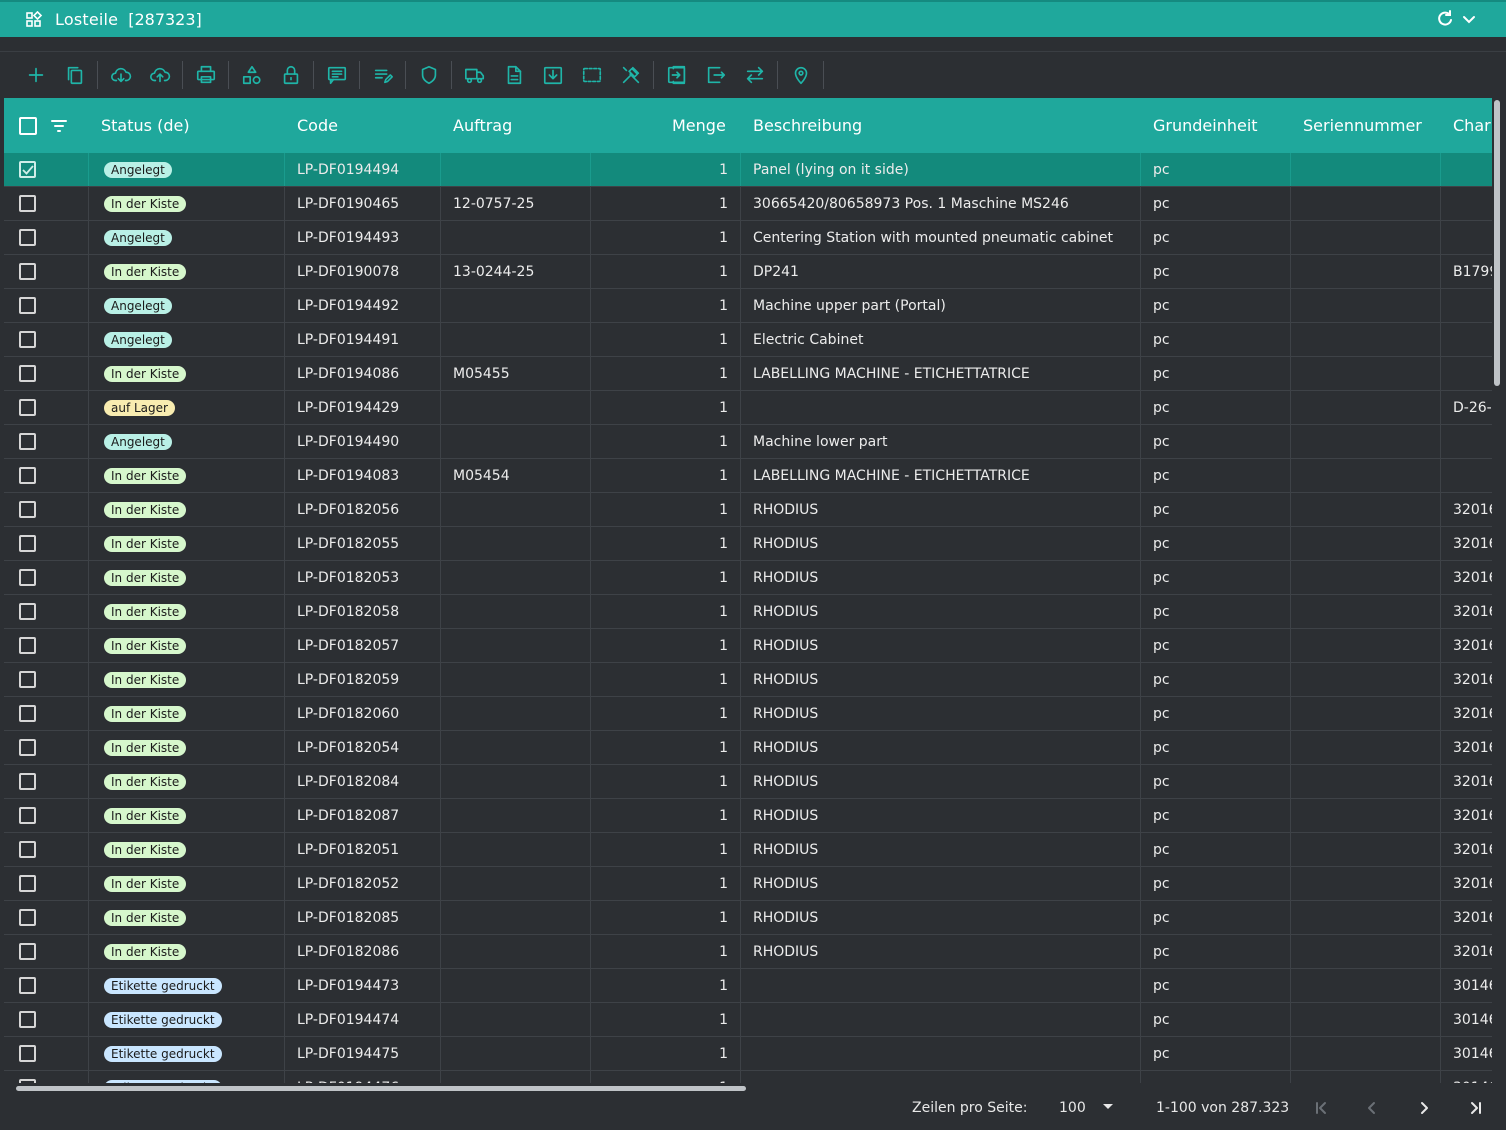 This screenshot has width=1506, height=1130. Describe the element at coordinates (1499, 590) in the screenshot. I see `vertical-scrollbar` at that location.